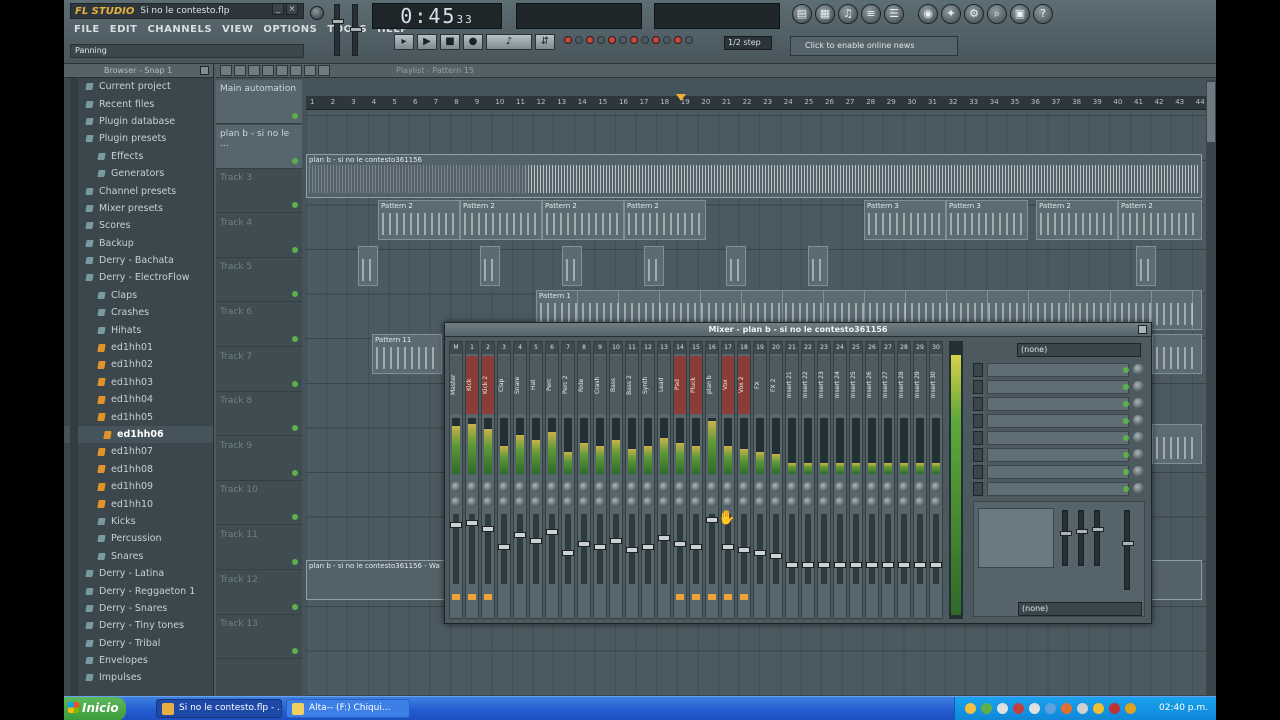 The width and height of the screenshot is (1280, 720). What do you see at coordinates (1128, 550) in the screenshot?
I see `send-slider` at bounding box center [1128, 550].